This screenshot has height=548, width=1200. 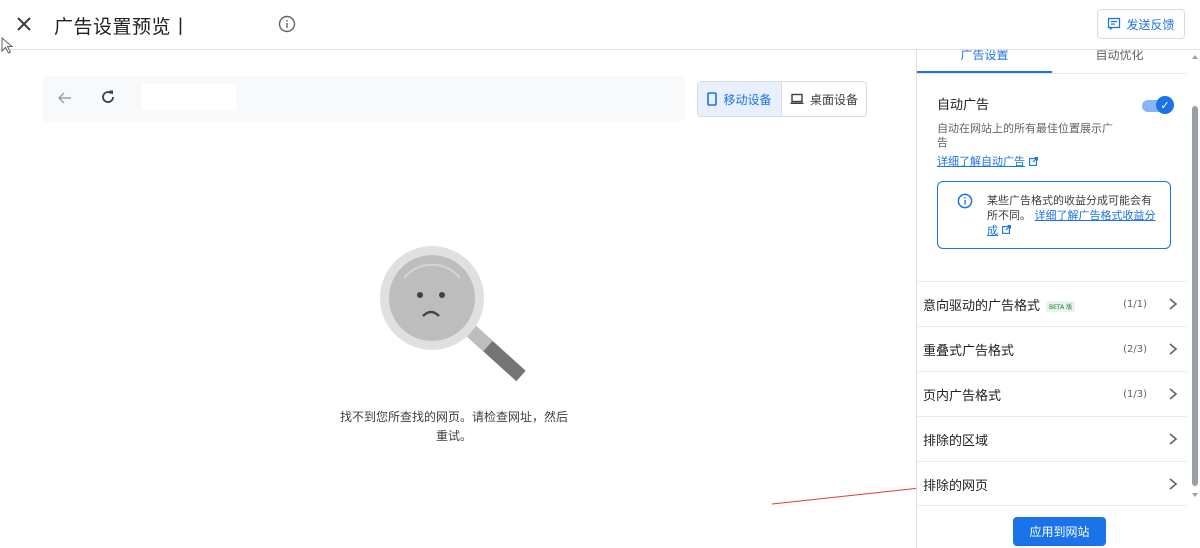 I want to click on feedback-icon, so click(x=1114, y=23).